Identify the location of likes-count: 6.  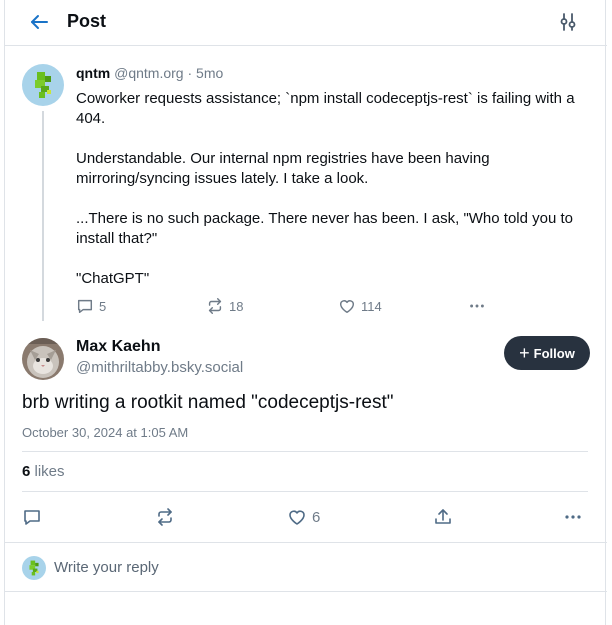
(26, 471).